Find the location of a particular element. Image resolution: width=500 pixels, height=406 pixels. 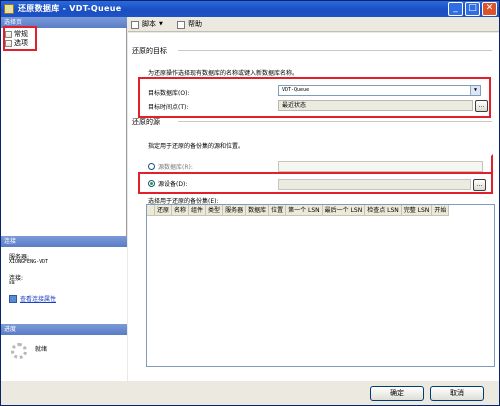

destination-section-title: 还原的目标 is located at coordinates (312, 51).